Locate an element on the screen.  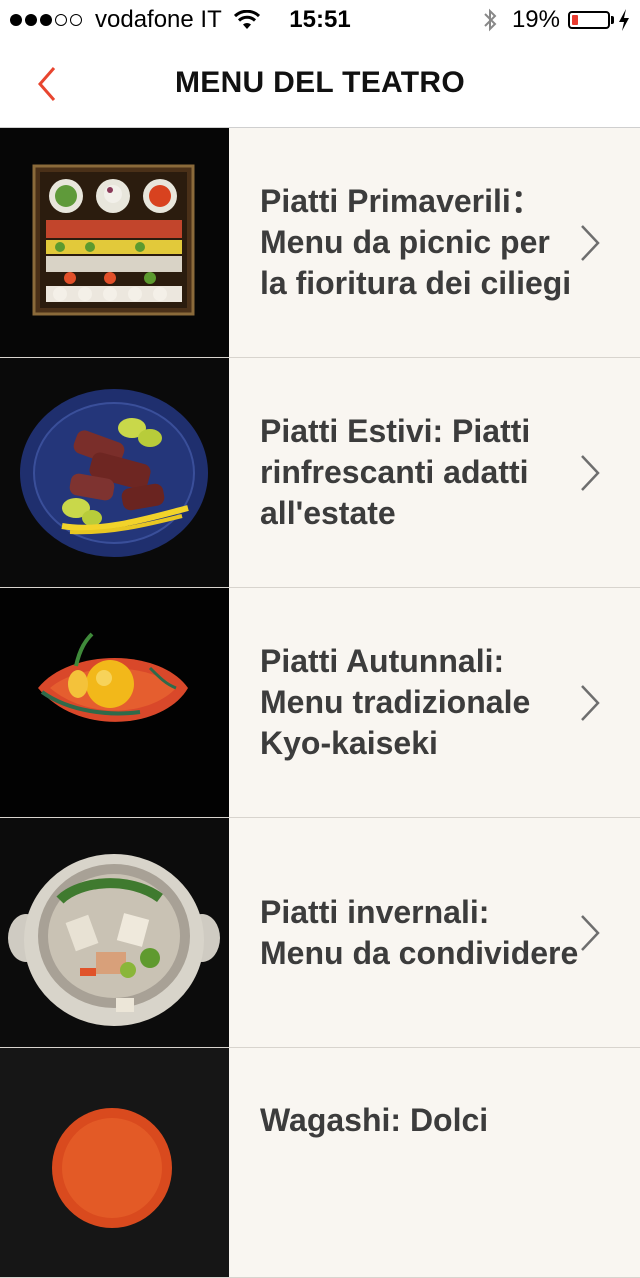
menu-item-label: Piatti invernali: Menu da condividere is located at coordinates (419, 932).